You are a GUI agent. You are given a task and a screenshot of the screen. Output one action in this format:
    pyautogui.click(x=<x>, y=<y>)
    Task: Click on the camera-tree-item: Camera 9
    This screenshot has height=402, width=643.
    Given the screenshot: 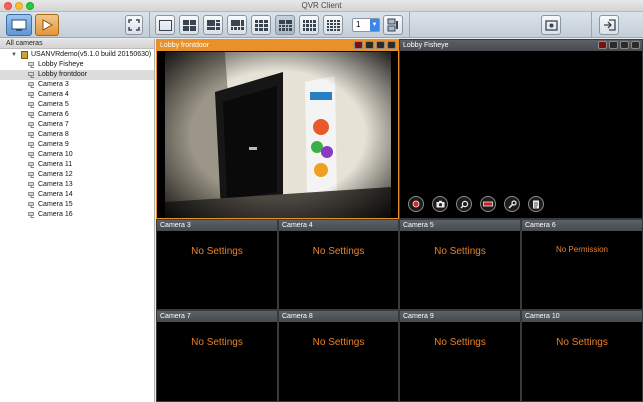 What is the action you would take?
    pyautogui.click(x=77, y=145)
    